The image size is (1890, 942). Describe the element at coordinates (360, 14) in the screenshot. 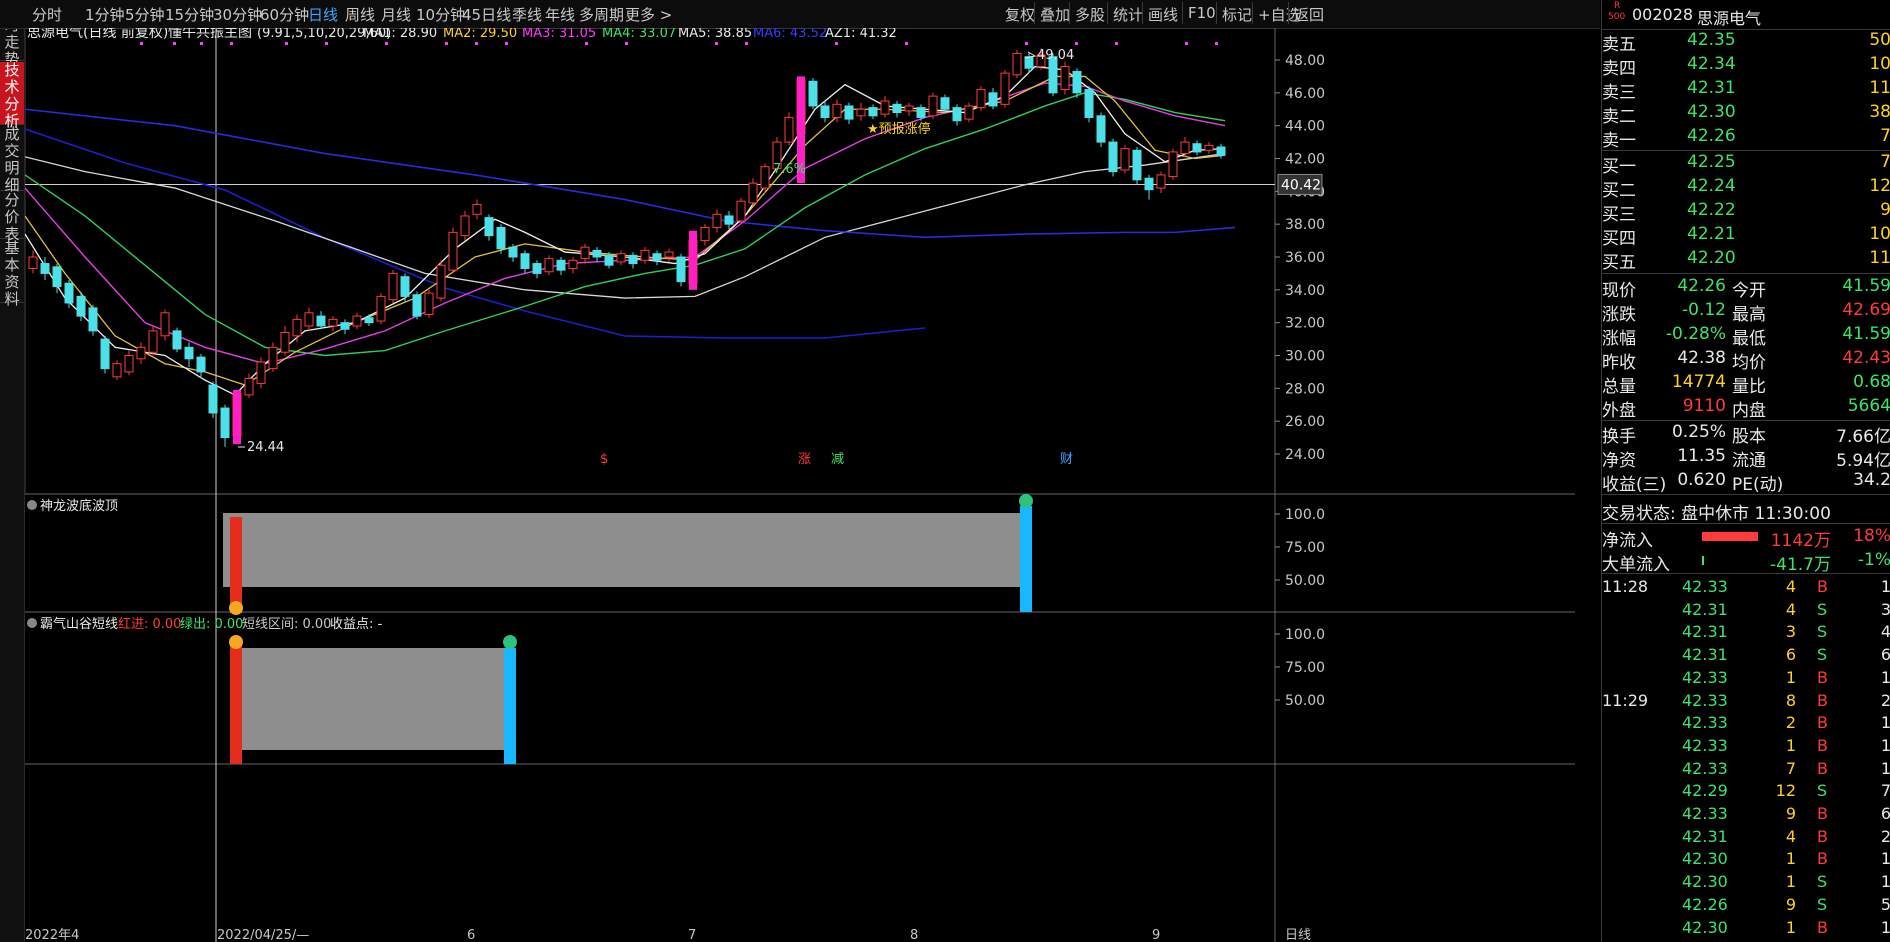

I see `period-tab-7: 周线` at that location.